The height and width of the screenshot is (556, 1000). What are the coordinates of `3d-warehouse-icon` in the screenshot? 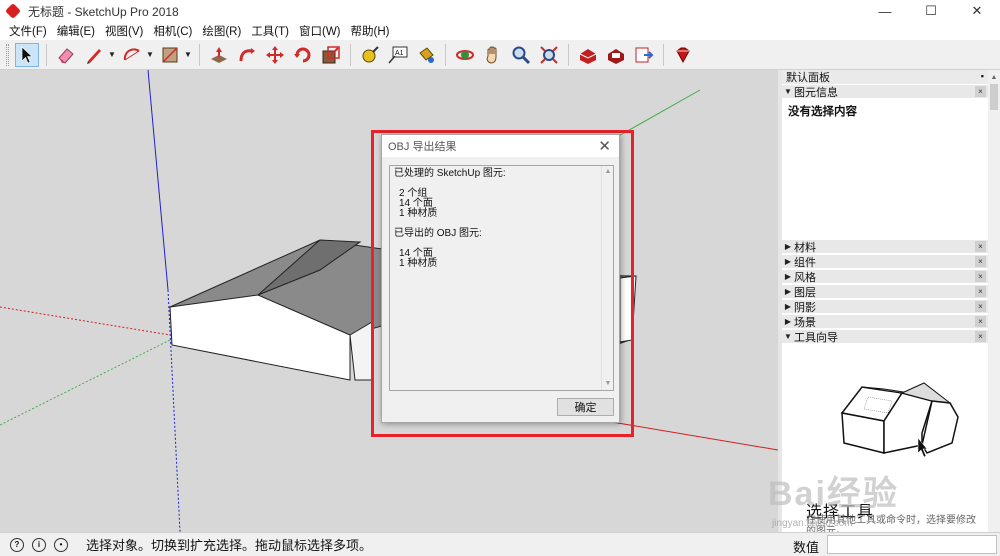 It's located at (588, 55).